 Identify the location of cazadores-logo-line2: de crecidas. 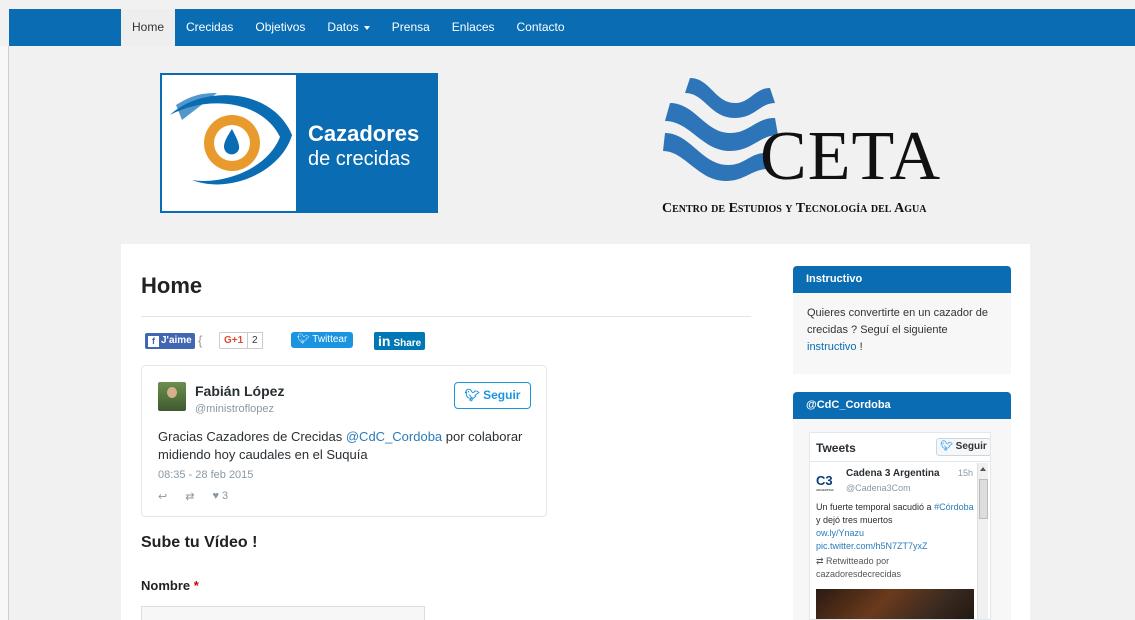
(359, 159).